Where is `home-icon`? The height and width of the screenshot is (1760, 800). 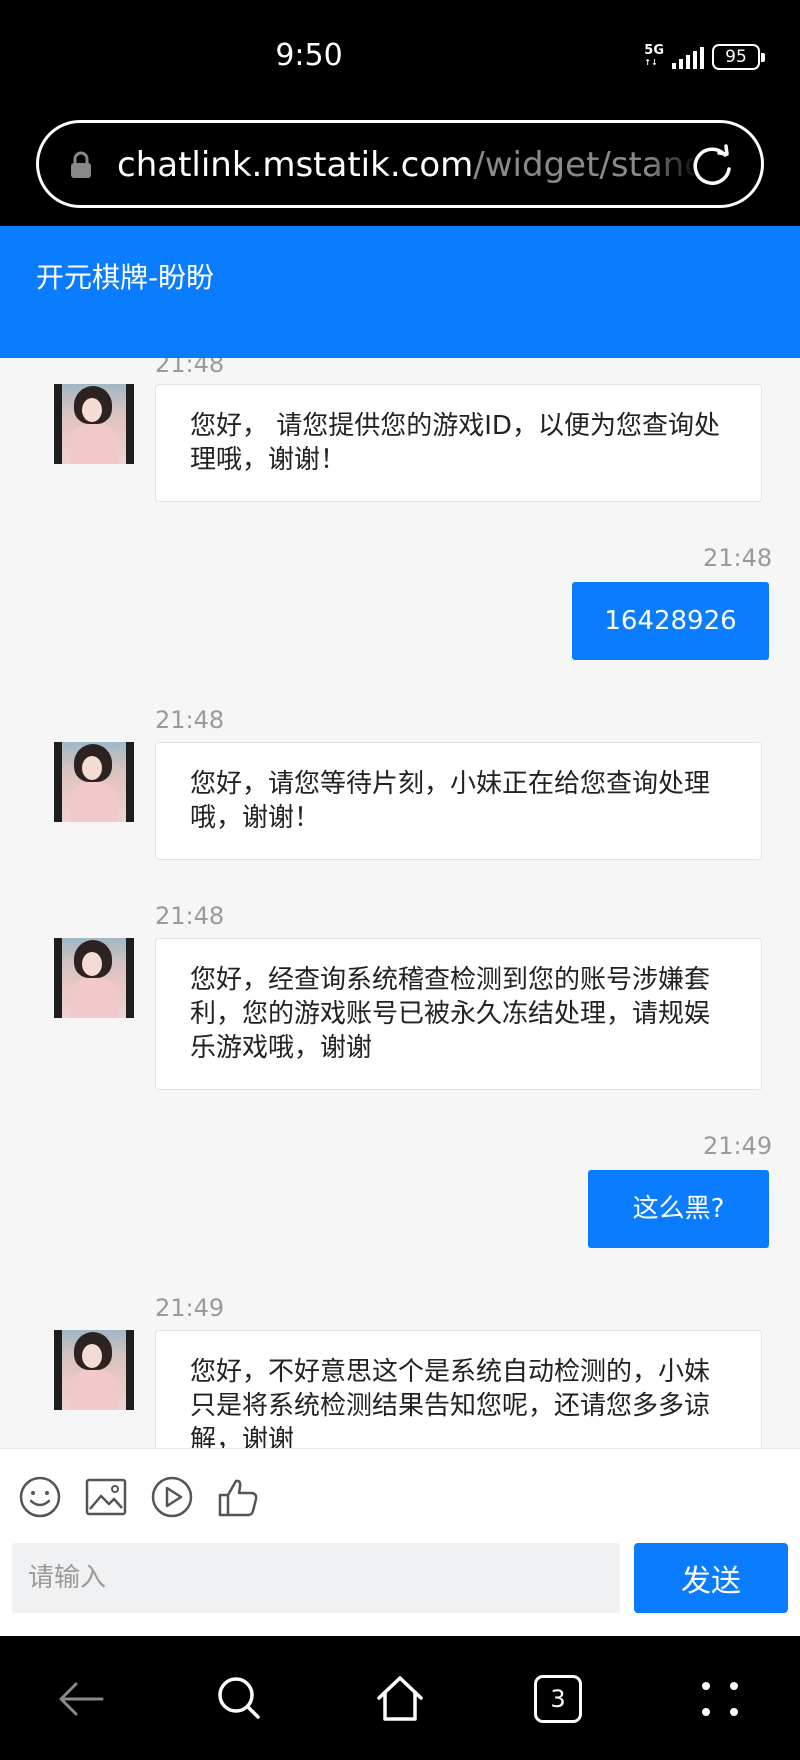 home-icon is located at coordinates (400, 1699).